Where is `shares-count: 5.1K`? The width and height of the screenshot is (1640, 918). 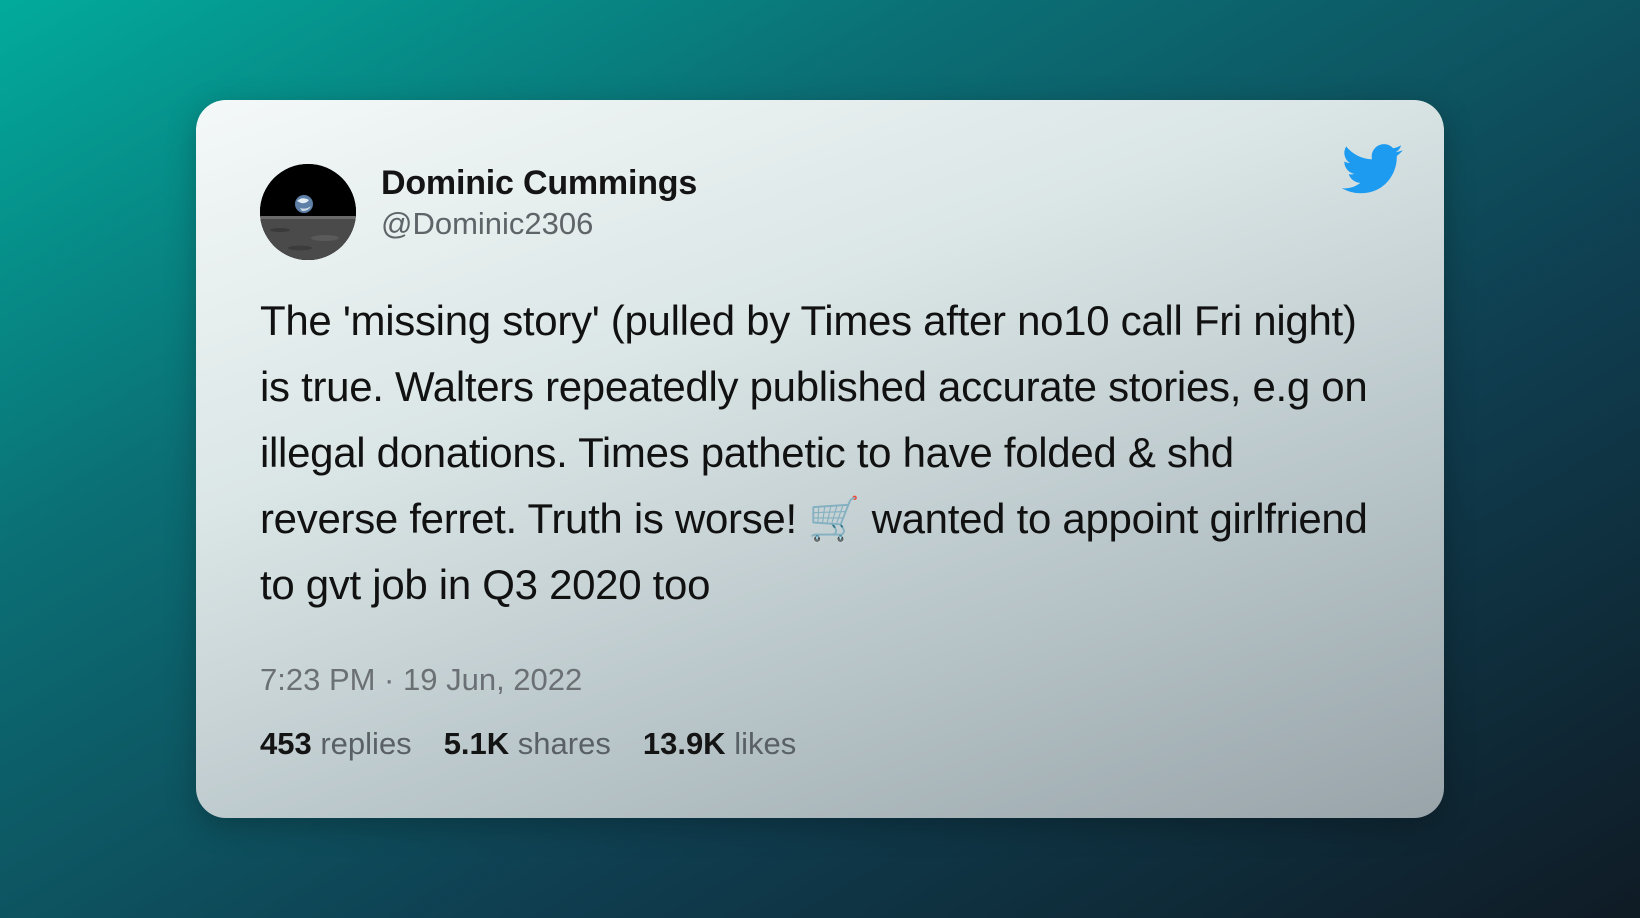
shares-count: 5.1K is located at coordinates (476, 743).